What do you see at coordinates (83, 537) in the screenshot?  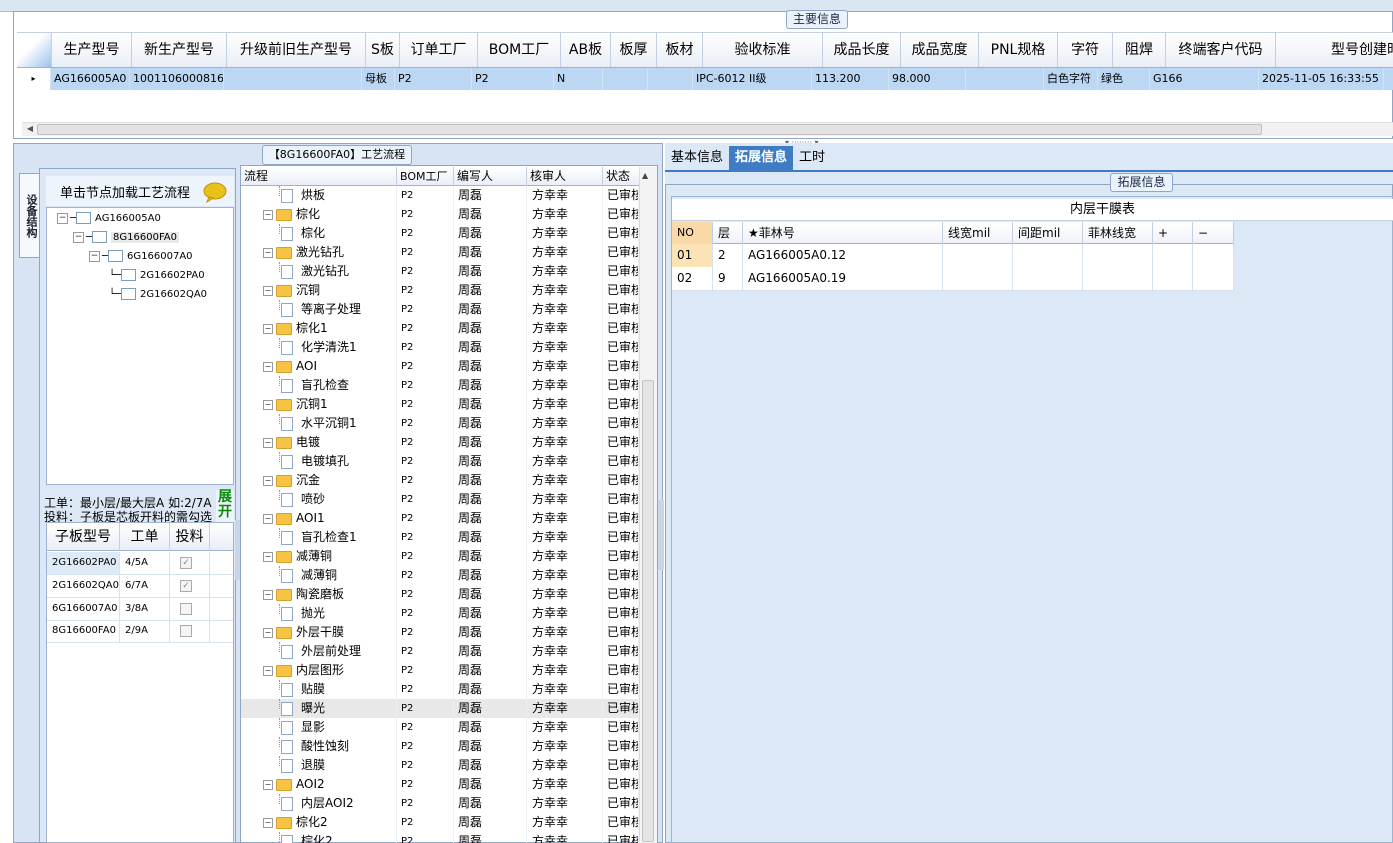 I see `col-sub-model: 子板型号` at bounding box center [83, 537].